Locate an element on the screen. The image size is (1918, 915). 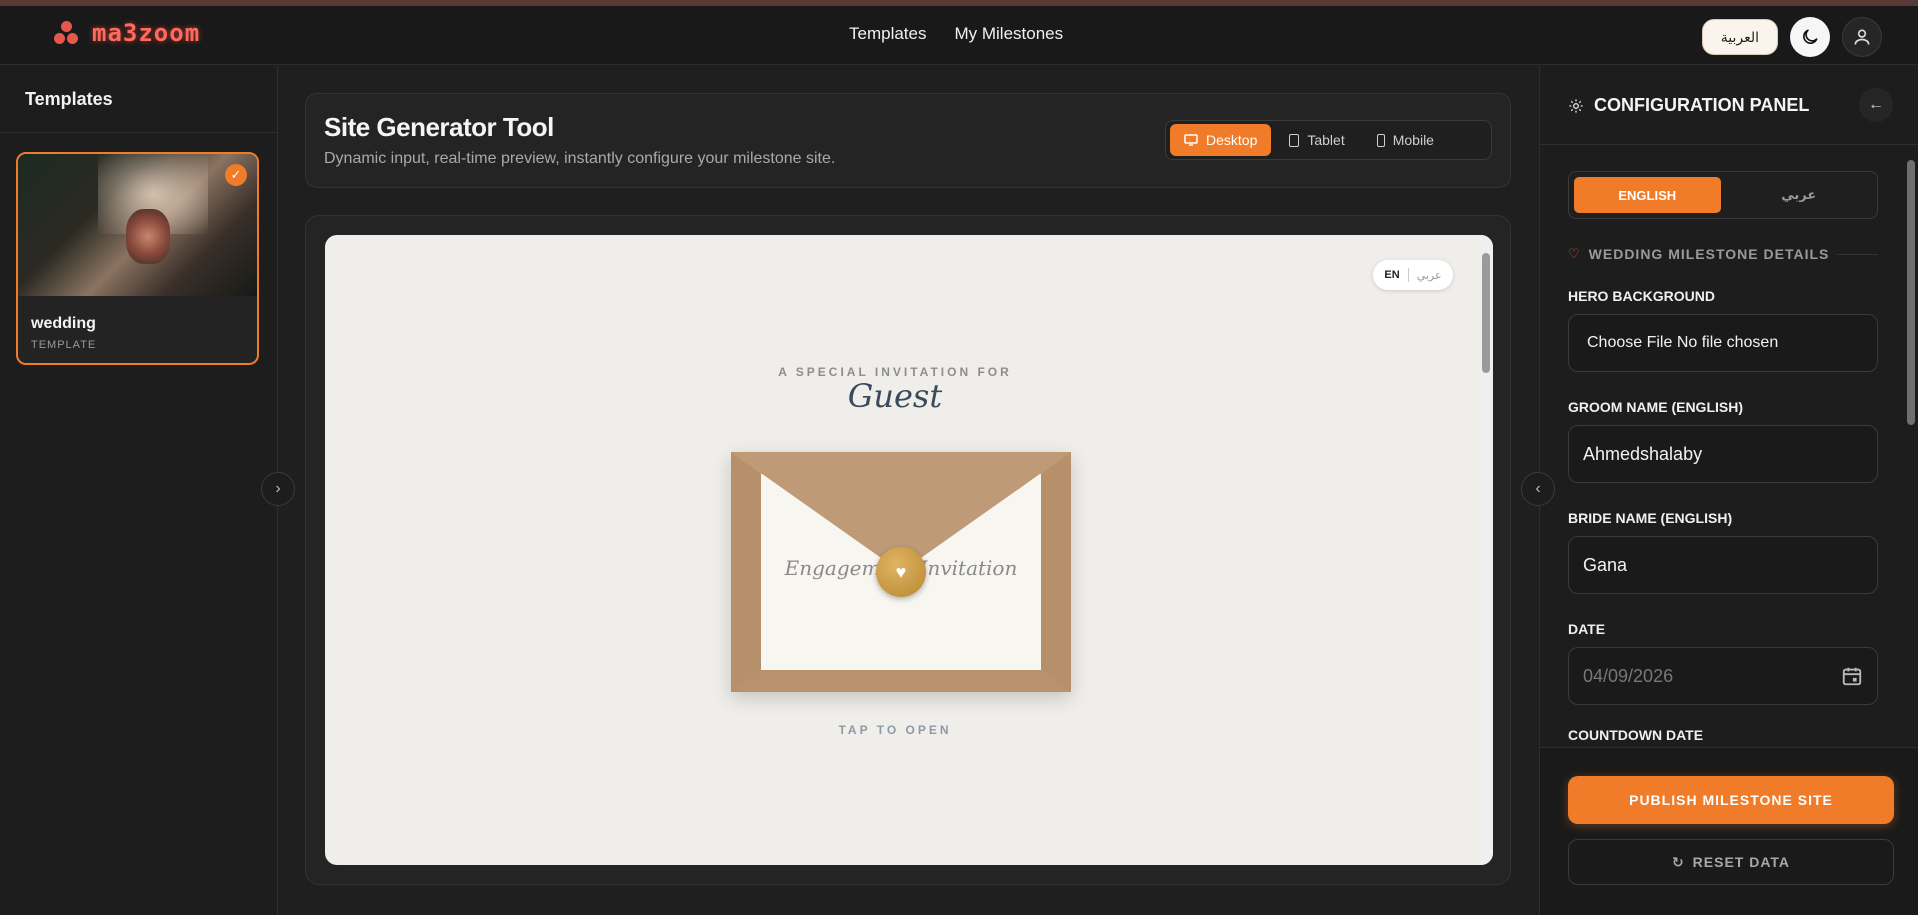
header-actions: العربية is located at coordinates (1791, 37).